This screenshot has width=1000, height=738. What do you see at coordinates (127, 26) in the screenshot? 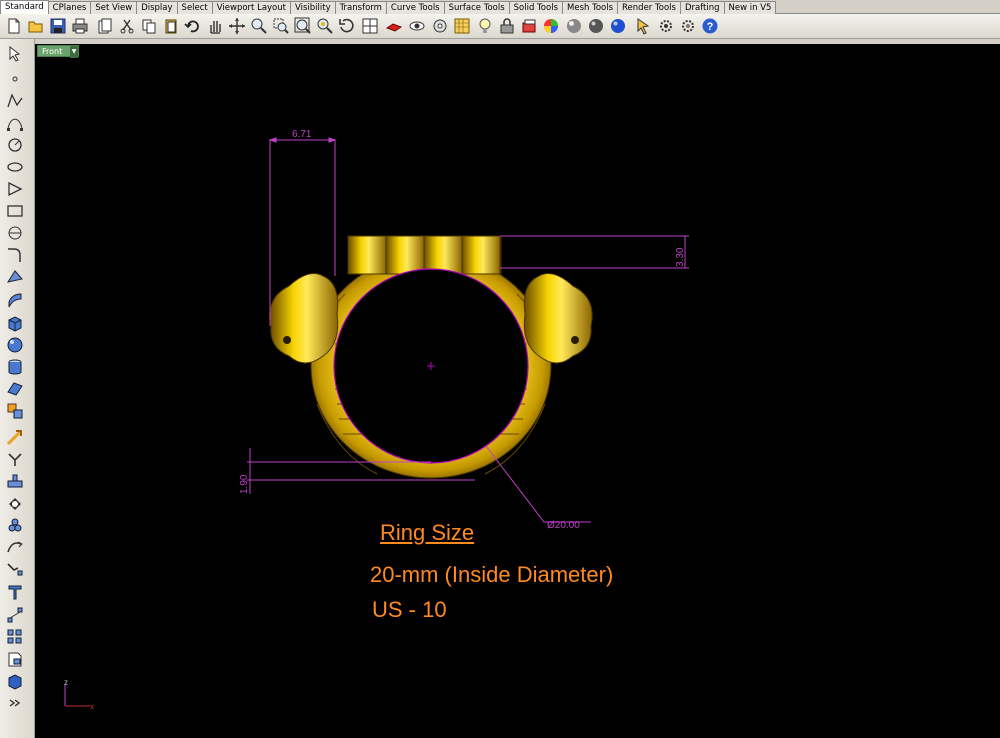
I see `cut-icon` at bounding box center [127, 26].